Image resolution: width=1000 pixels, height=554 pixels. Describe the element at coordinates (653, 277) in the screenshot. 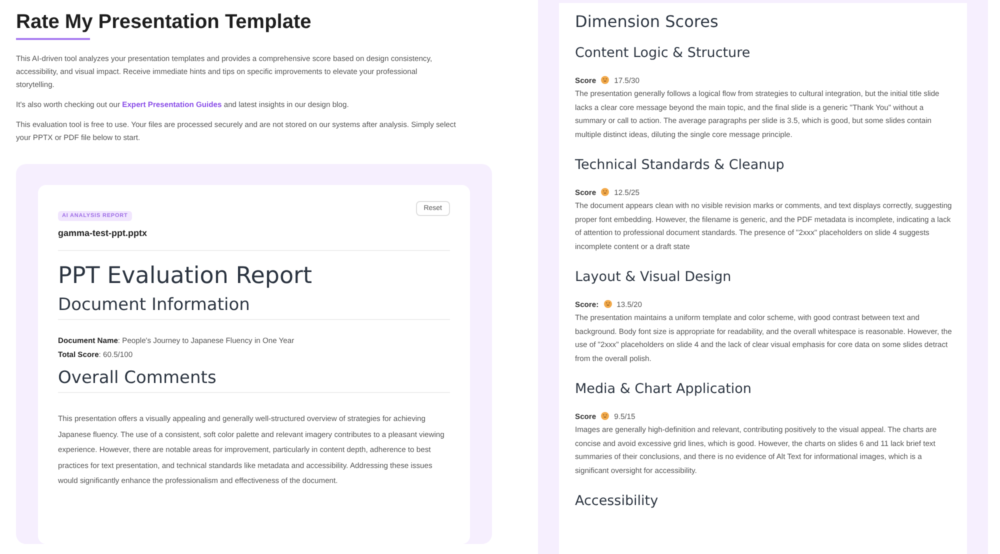

I see `dimension-heading: Layout & Visual Design` at that location.